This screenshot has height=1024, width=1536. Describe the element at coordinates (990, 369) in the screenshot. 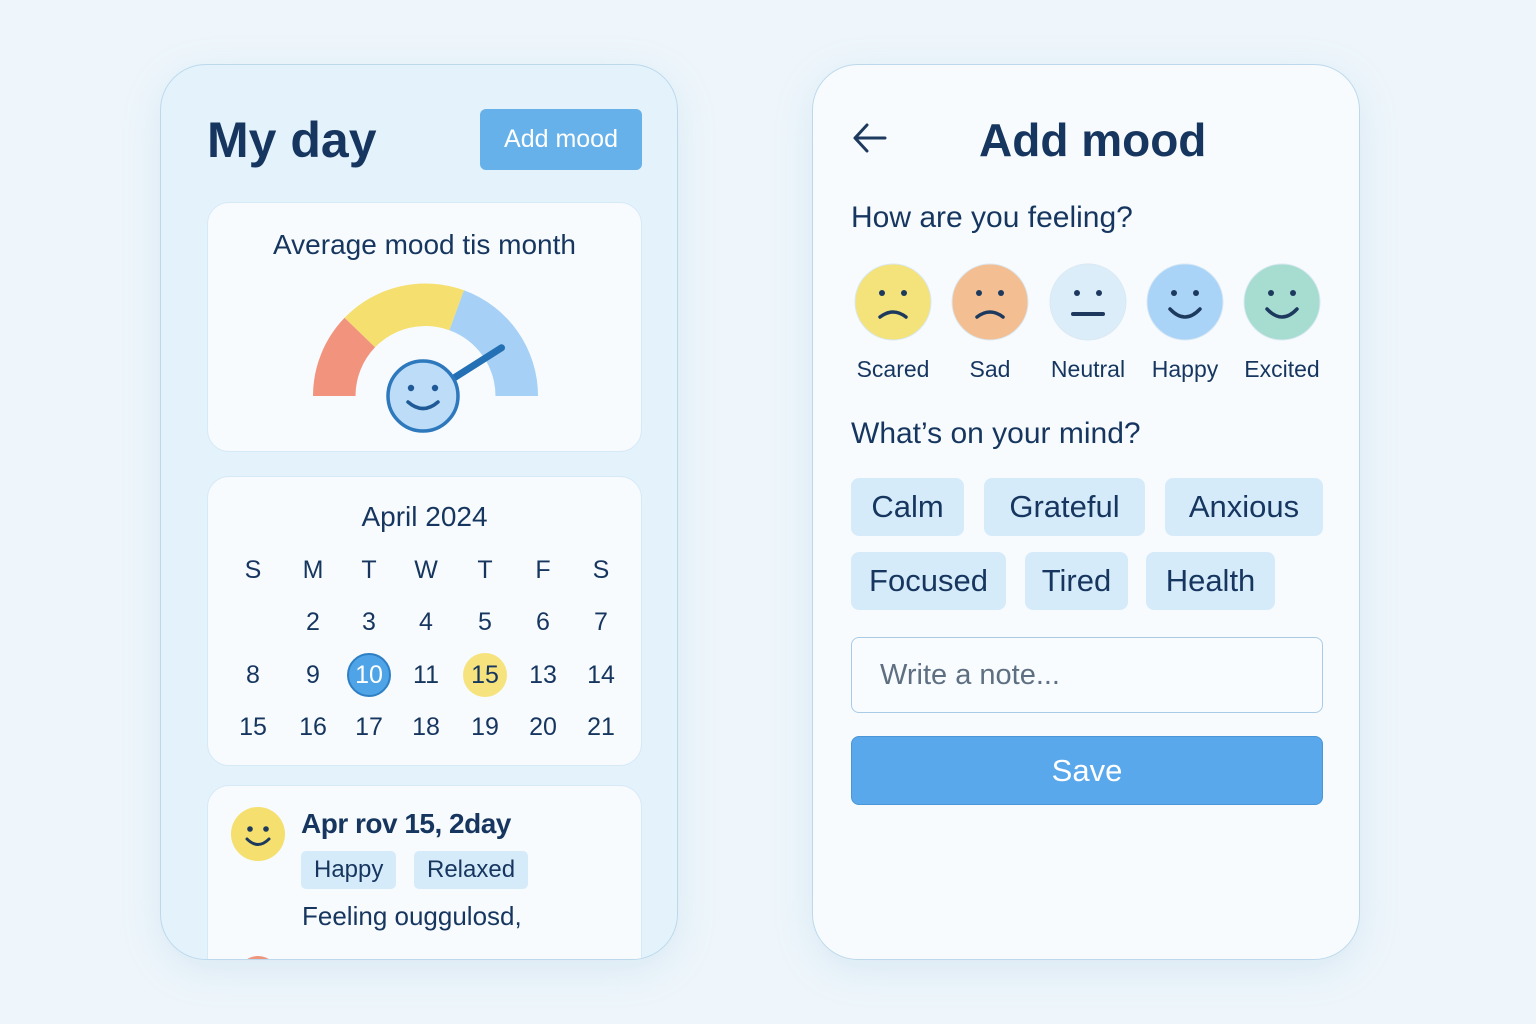

I see `mood-label: Sad` at that location.